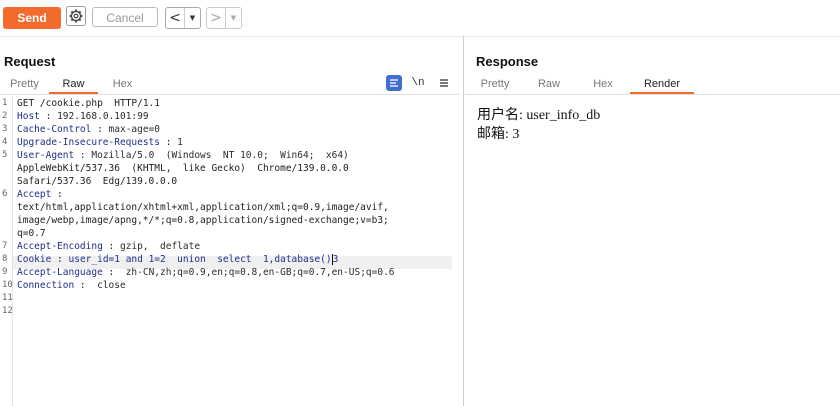  I want to click on header-value-tail: 3, so click(335, 259).